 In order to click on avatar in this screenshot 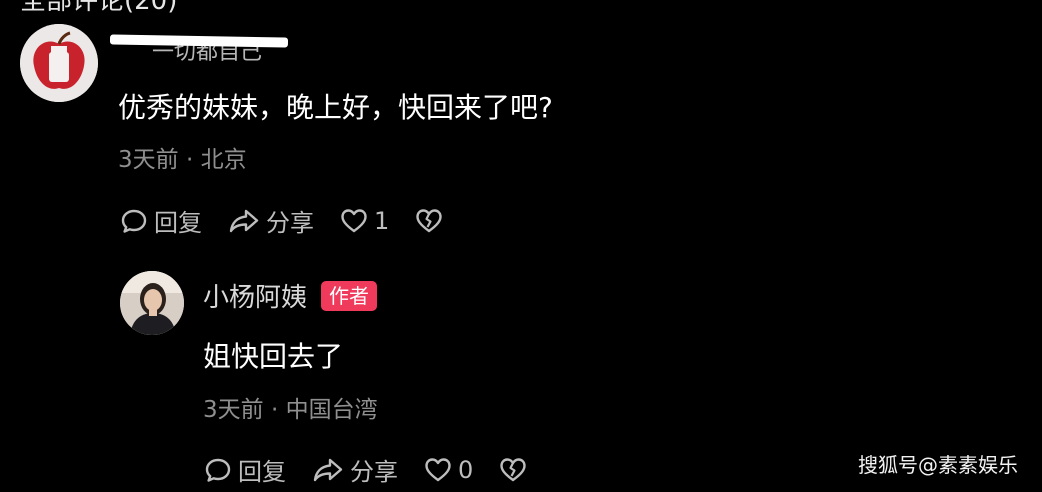, I will do `click(59, 63)`.